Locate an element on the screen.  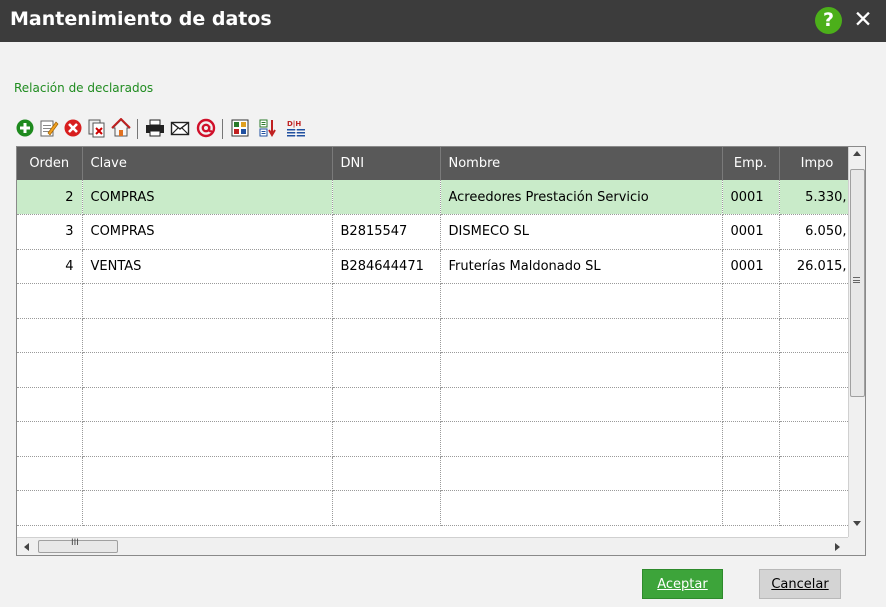
column-header-dni: DNI is located at coordinates (386, 163).